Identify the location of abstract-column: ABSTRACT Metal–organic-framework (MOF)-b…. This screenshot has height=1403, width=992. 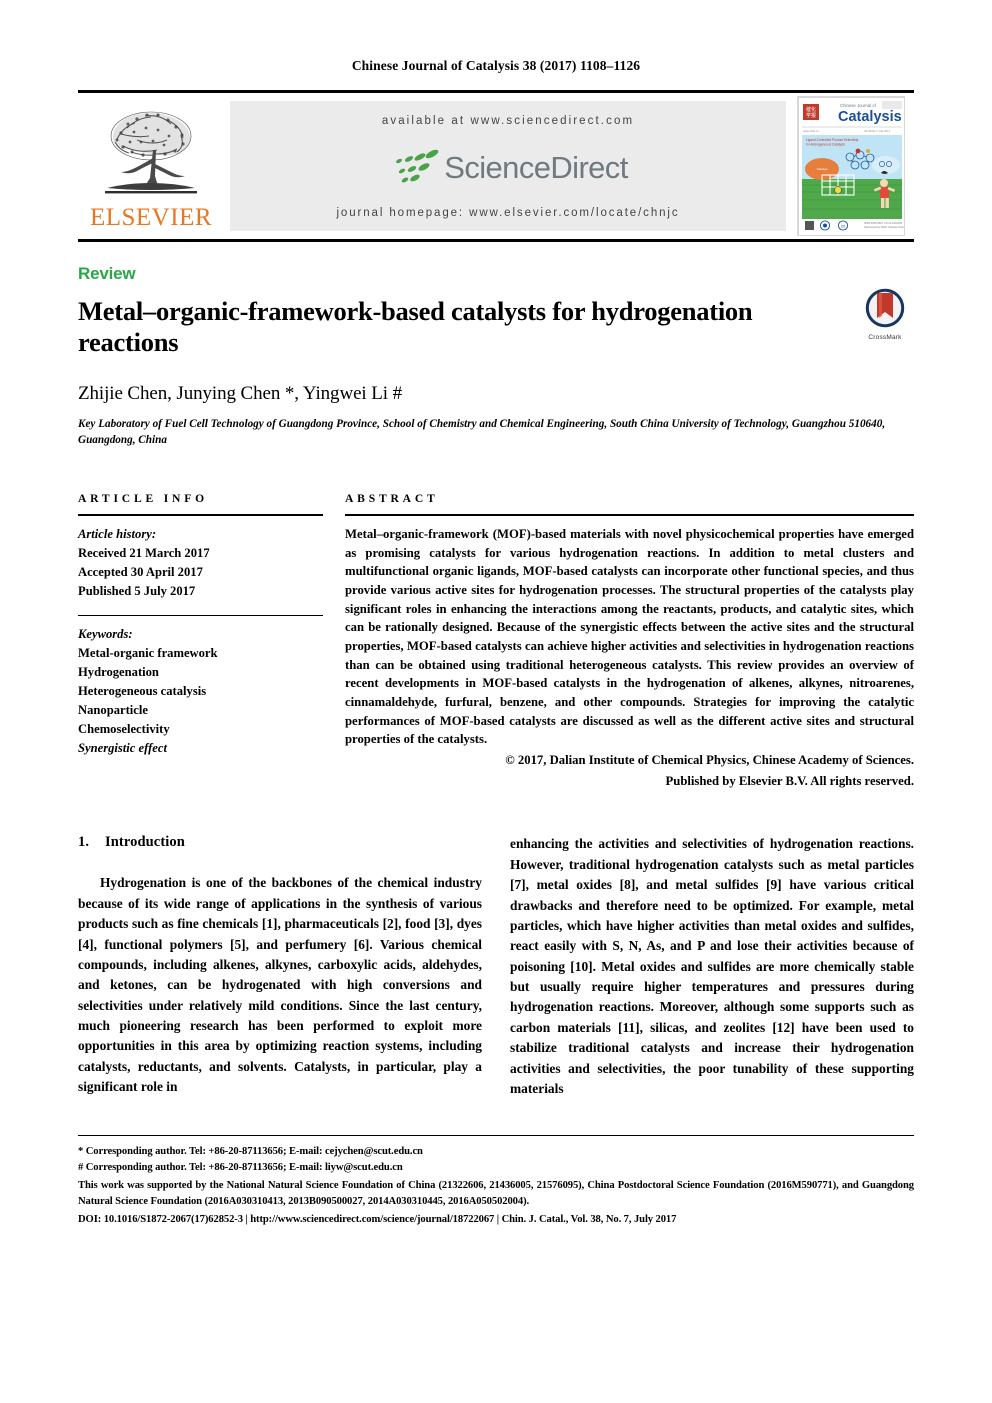
(629, 641).